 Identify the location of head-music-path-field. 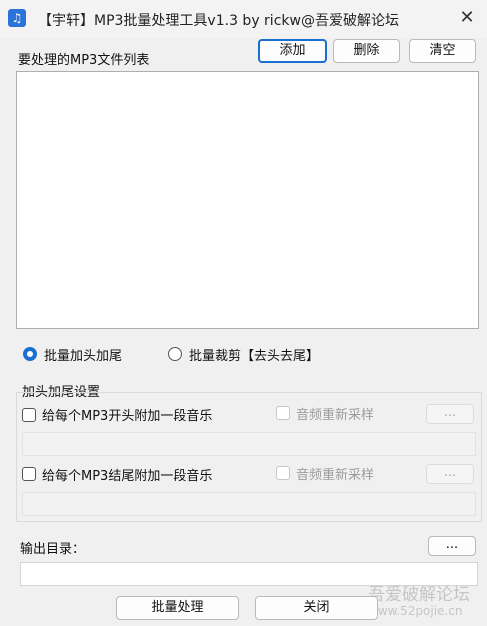
(249, 444).